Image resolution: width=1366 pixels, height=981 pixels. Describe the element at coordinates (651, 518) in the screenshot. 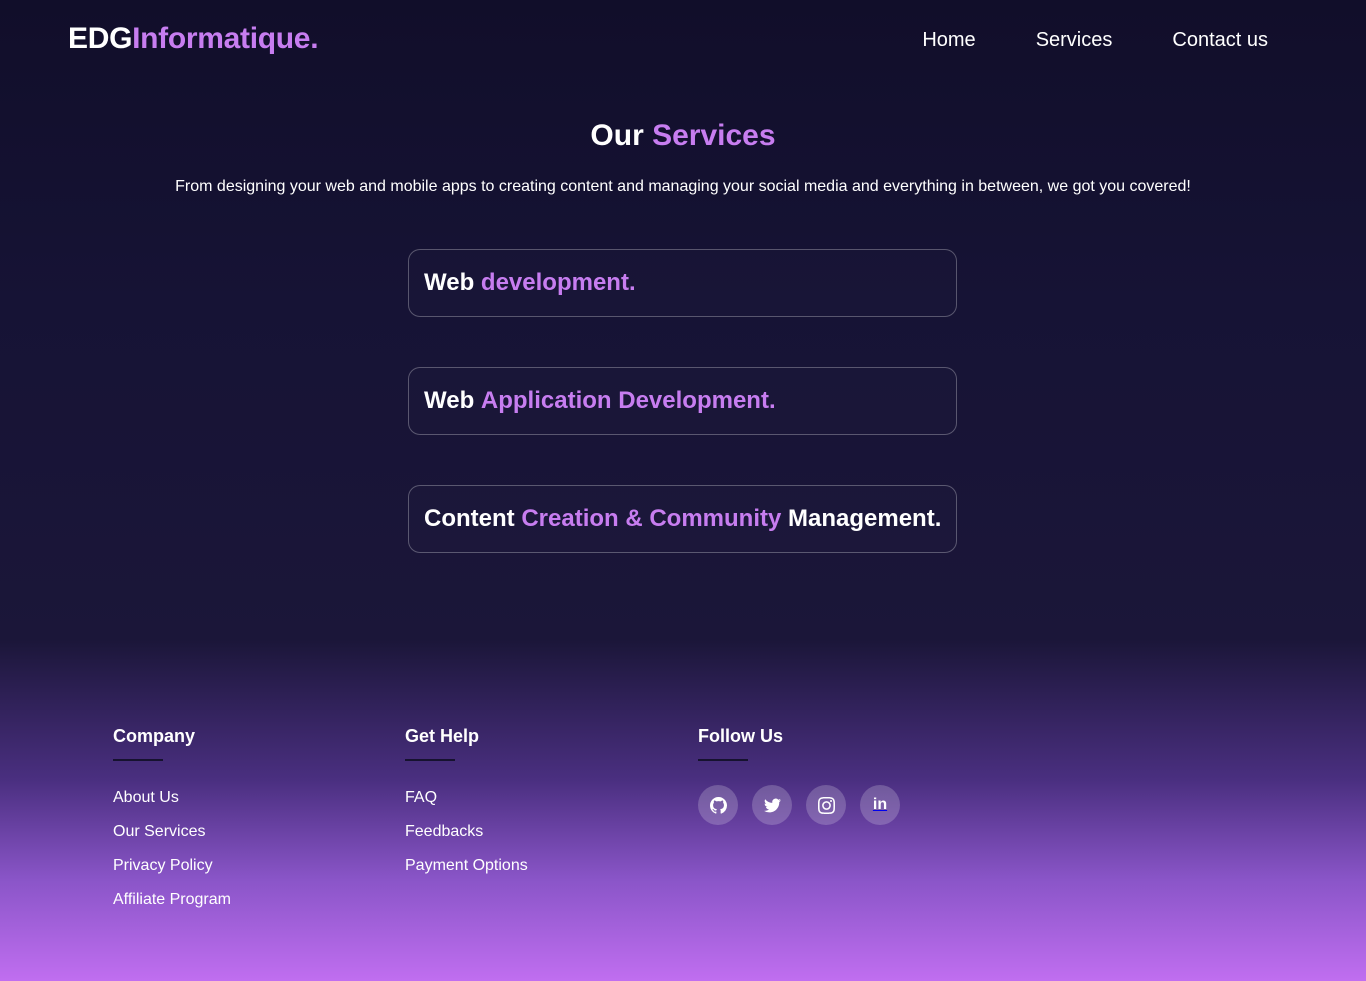

I see `service-card-title-accent: Creation & Community` at that location.